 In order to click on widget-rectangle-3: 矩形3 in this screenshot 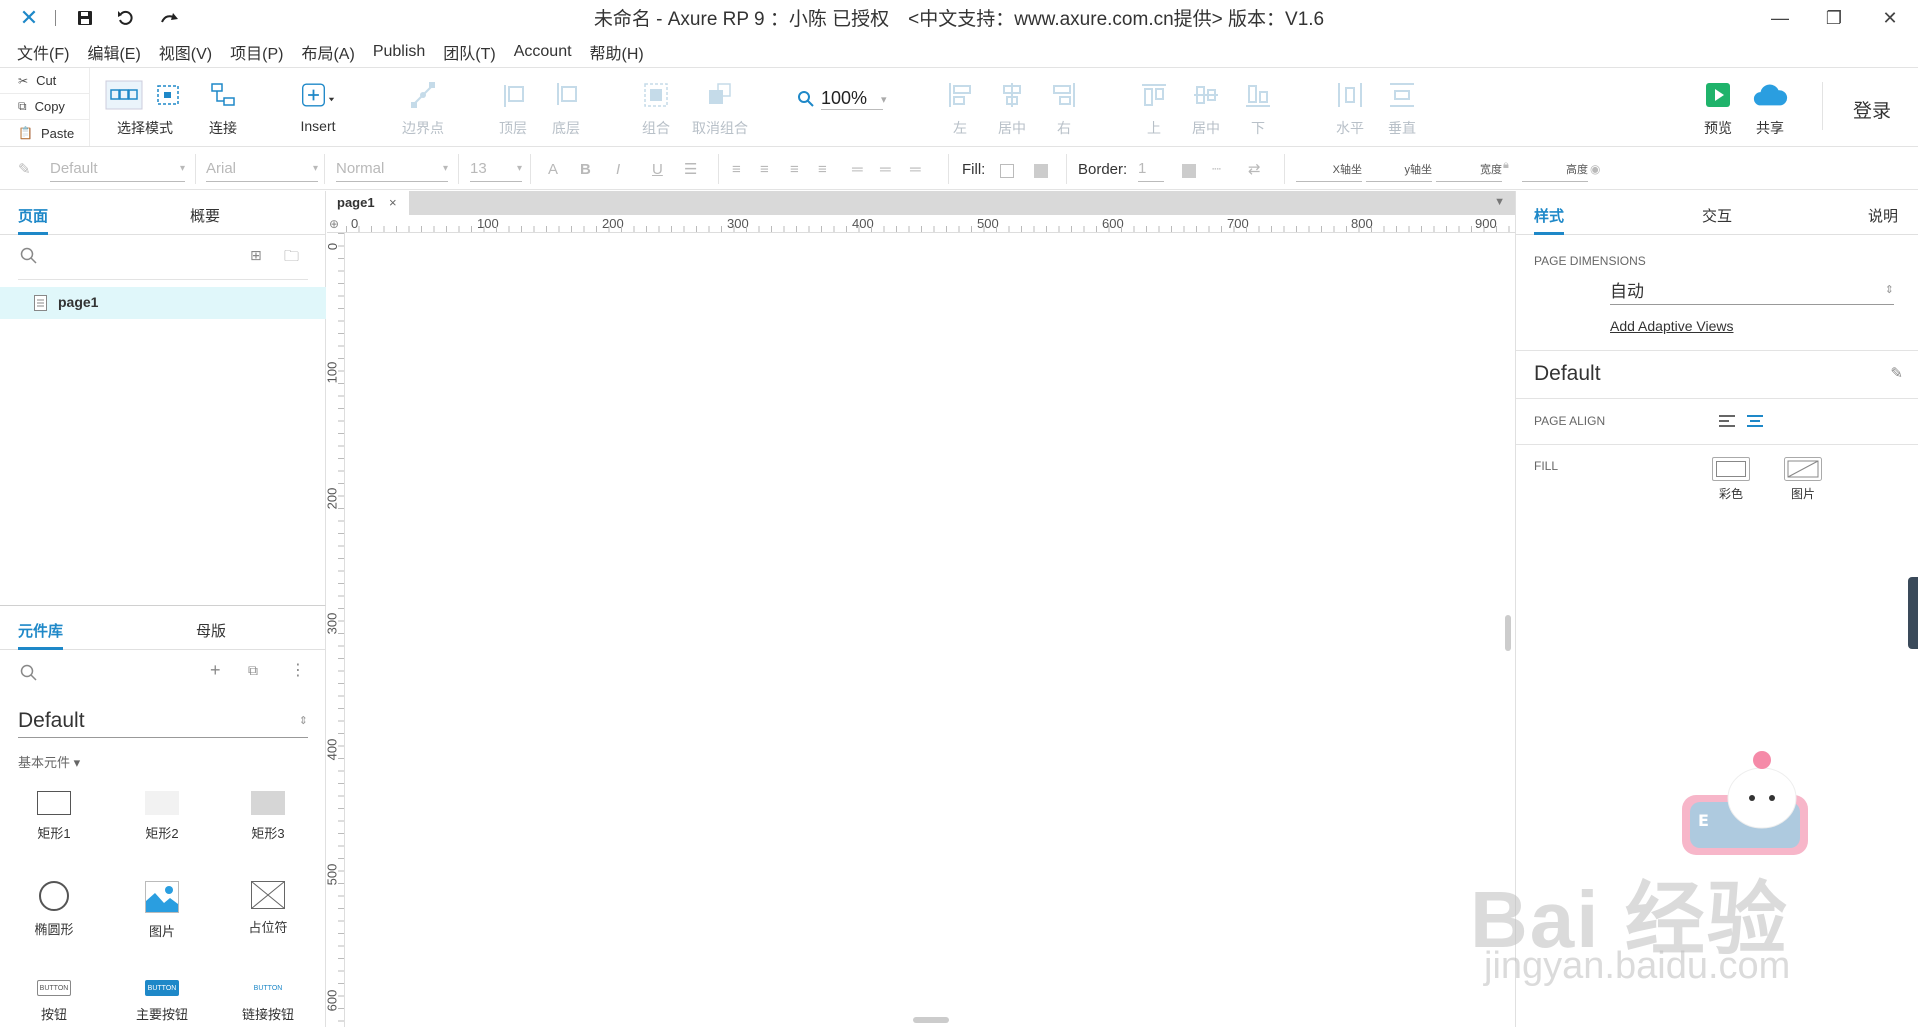, I will do `click(268, 816)`.